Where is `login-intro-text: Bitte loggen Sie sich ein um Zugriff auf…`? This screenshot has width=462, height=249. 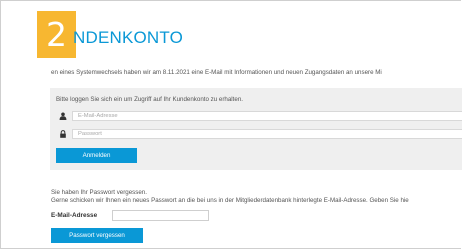 login-intro-text: Bitte loggen Sie sich ein um Zugriff auf… is located at coordinates (149, 99).